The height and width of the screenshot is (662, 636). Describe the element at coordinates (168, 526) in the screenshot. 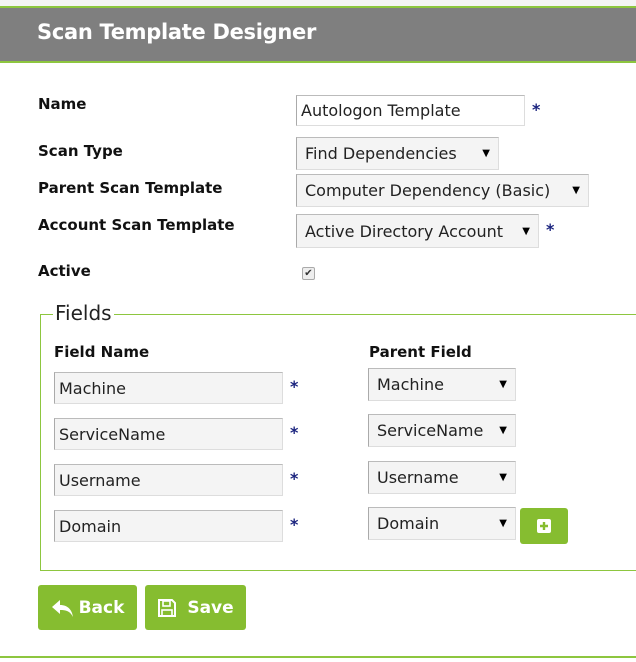

I see `field-name-input: Domain` at that location.